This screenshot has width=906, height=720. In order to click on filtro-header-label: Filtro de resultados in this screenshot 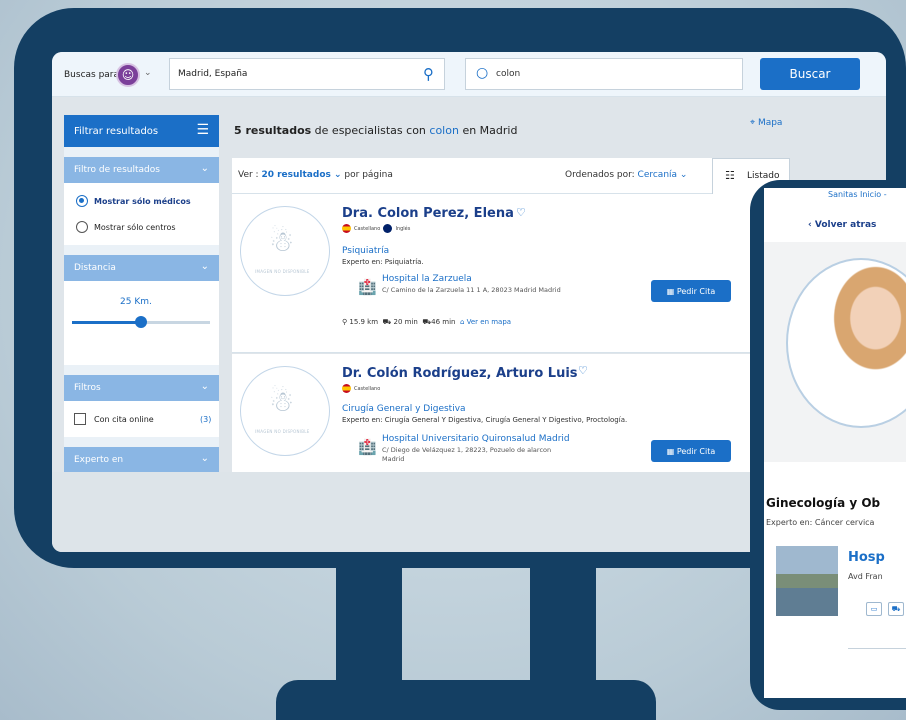, I will do `click(117, 170)`.